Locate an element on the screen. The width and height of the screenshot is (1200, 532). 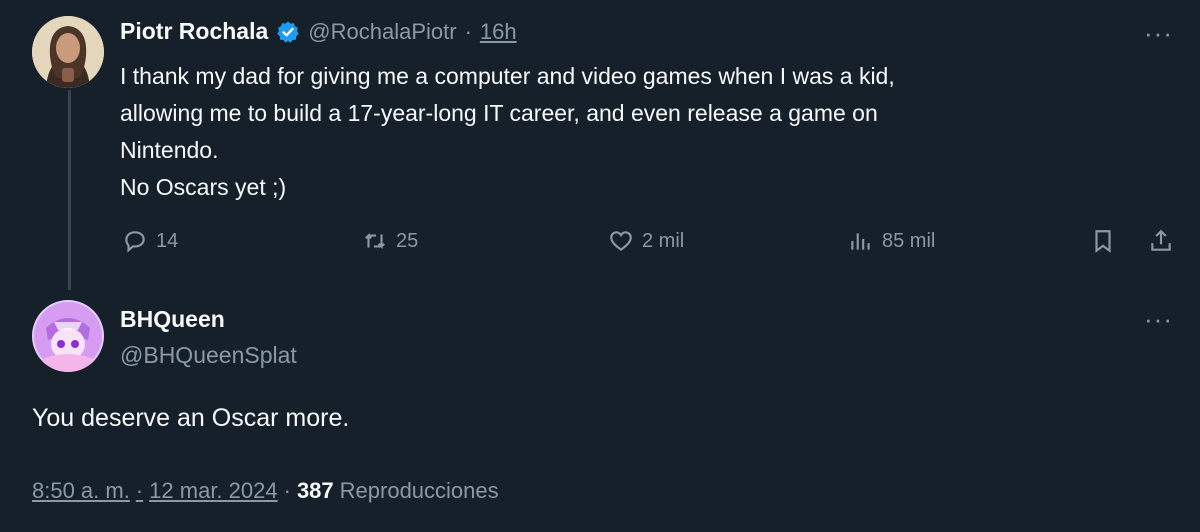
reply-more-options-button: ··· is located at coordinates (1158, 319).